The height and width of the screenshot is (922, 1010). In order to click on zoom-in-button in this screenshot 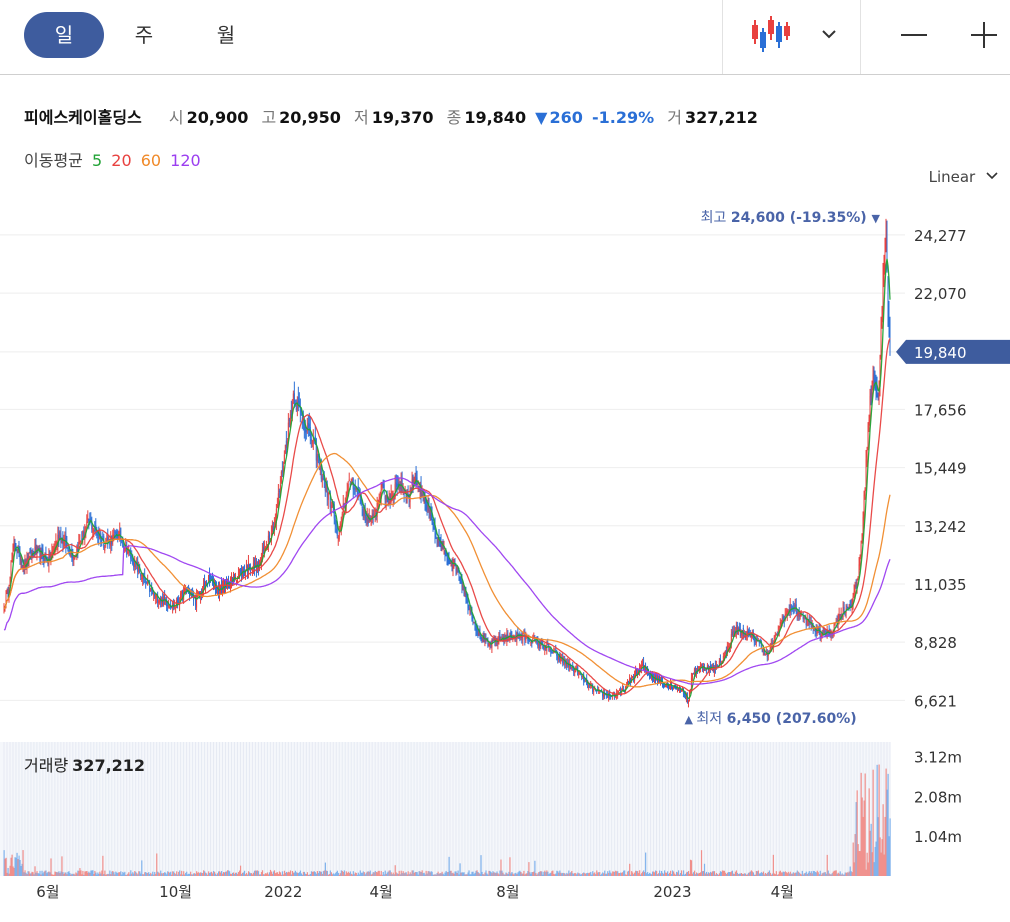, I will do `click(984, 35)`.